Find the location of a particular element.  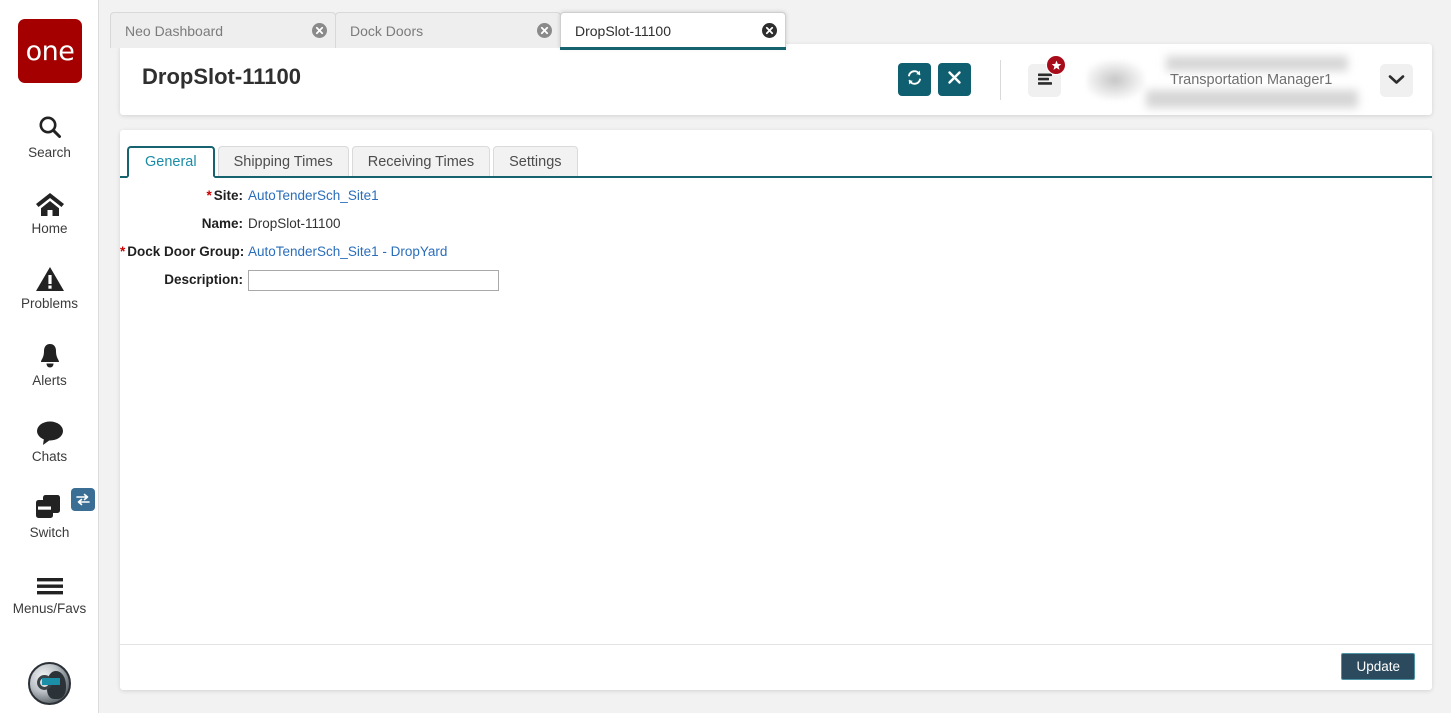

name-value: DropSlot-11100 is located at coordinates (294, 223).